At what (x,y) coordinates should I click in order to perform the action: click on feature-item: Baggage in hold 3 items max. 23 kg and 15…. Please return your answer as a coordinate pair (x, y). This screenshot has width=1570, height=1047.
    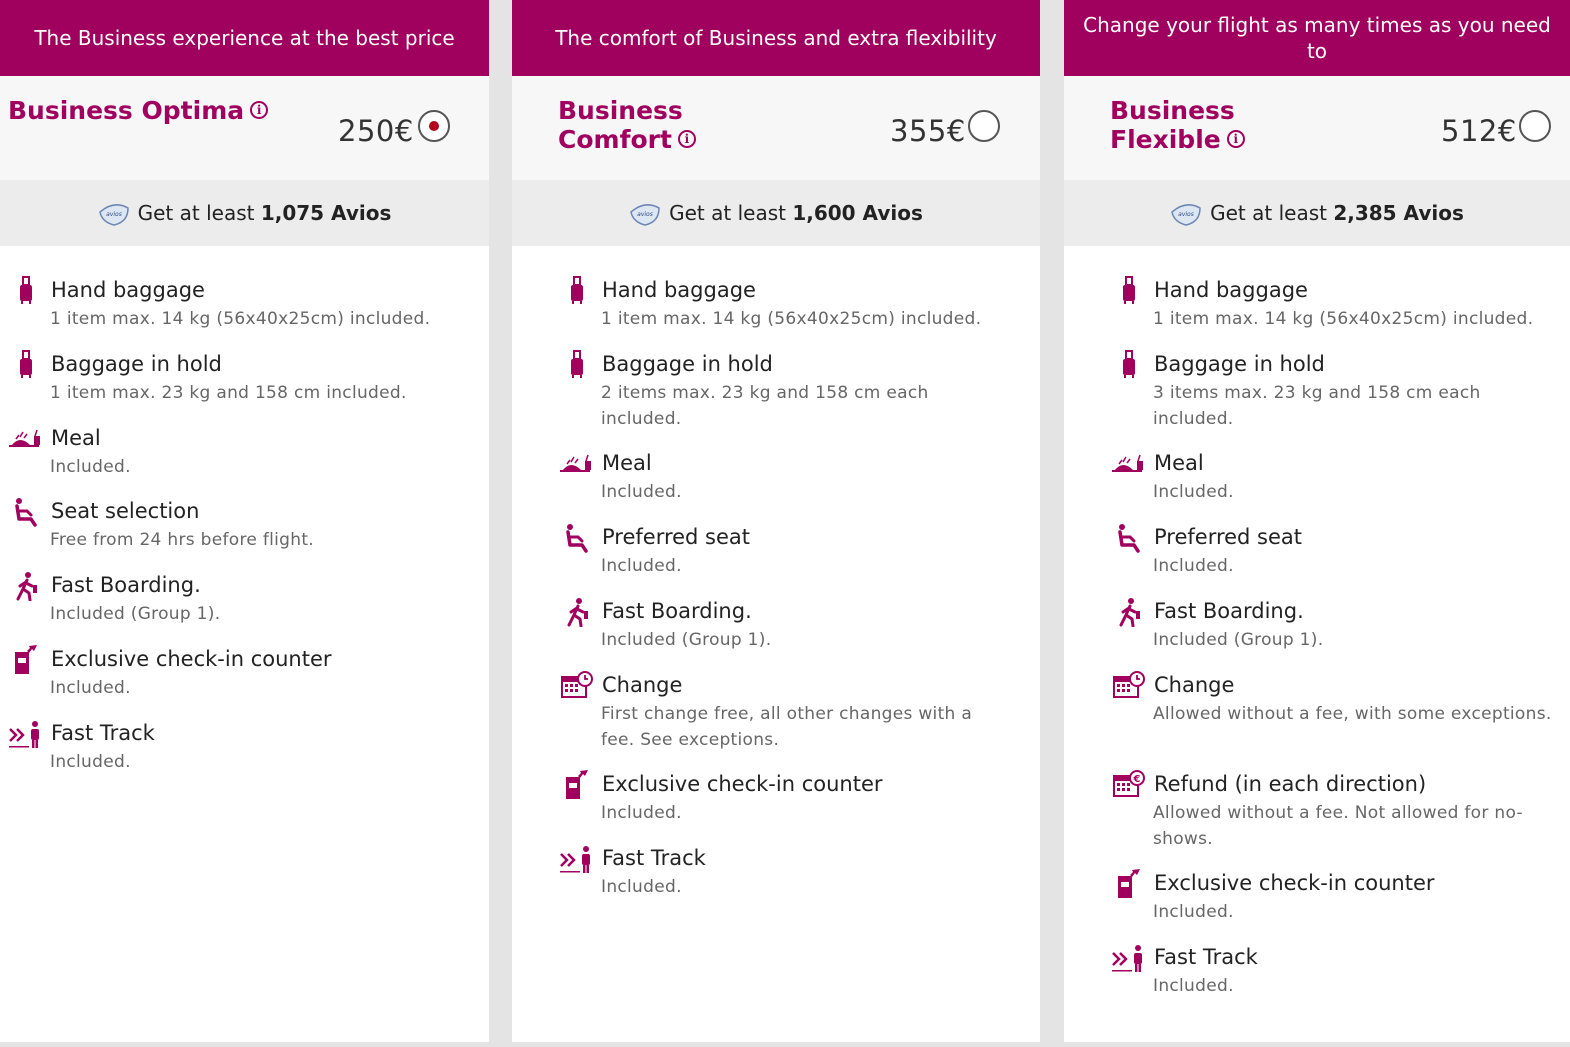
    Looking at the image, I should click on (1317, 389).